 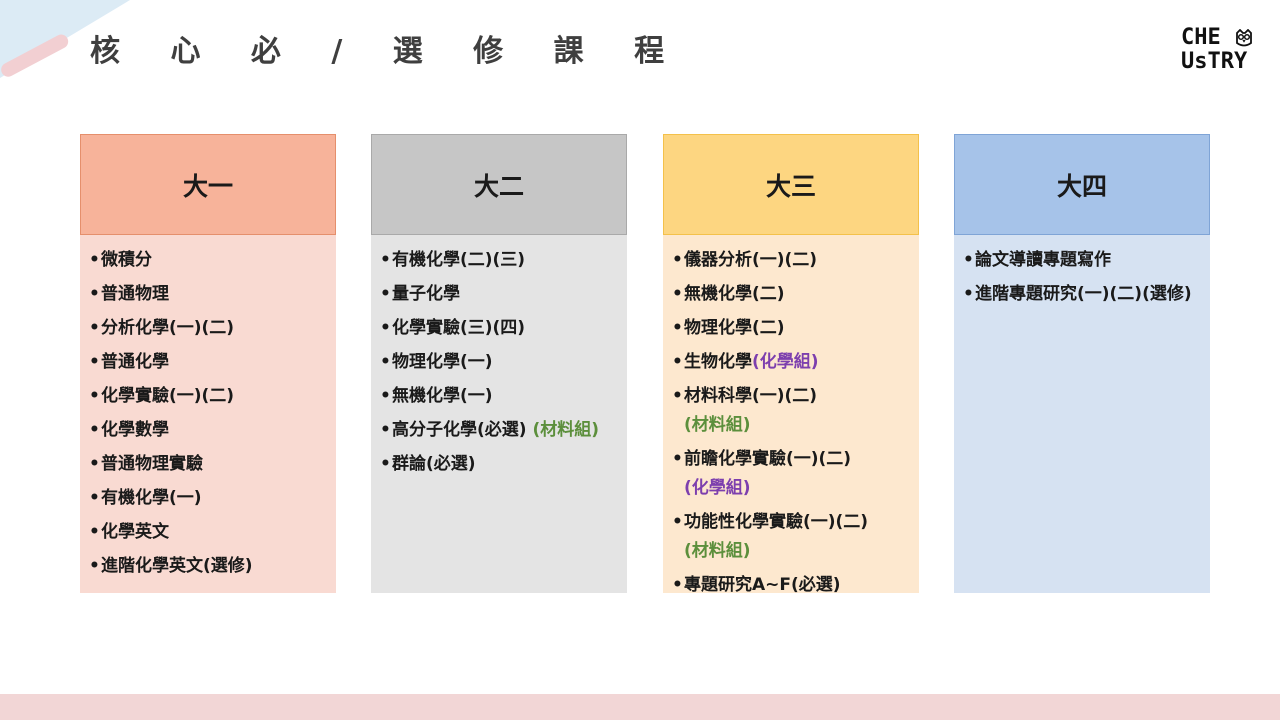 What do you see at coordinates (135, 362) in the screenshot?
I see `course-name: 普通化學` at bounding box center [135, 362].